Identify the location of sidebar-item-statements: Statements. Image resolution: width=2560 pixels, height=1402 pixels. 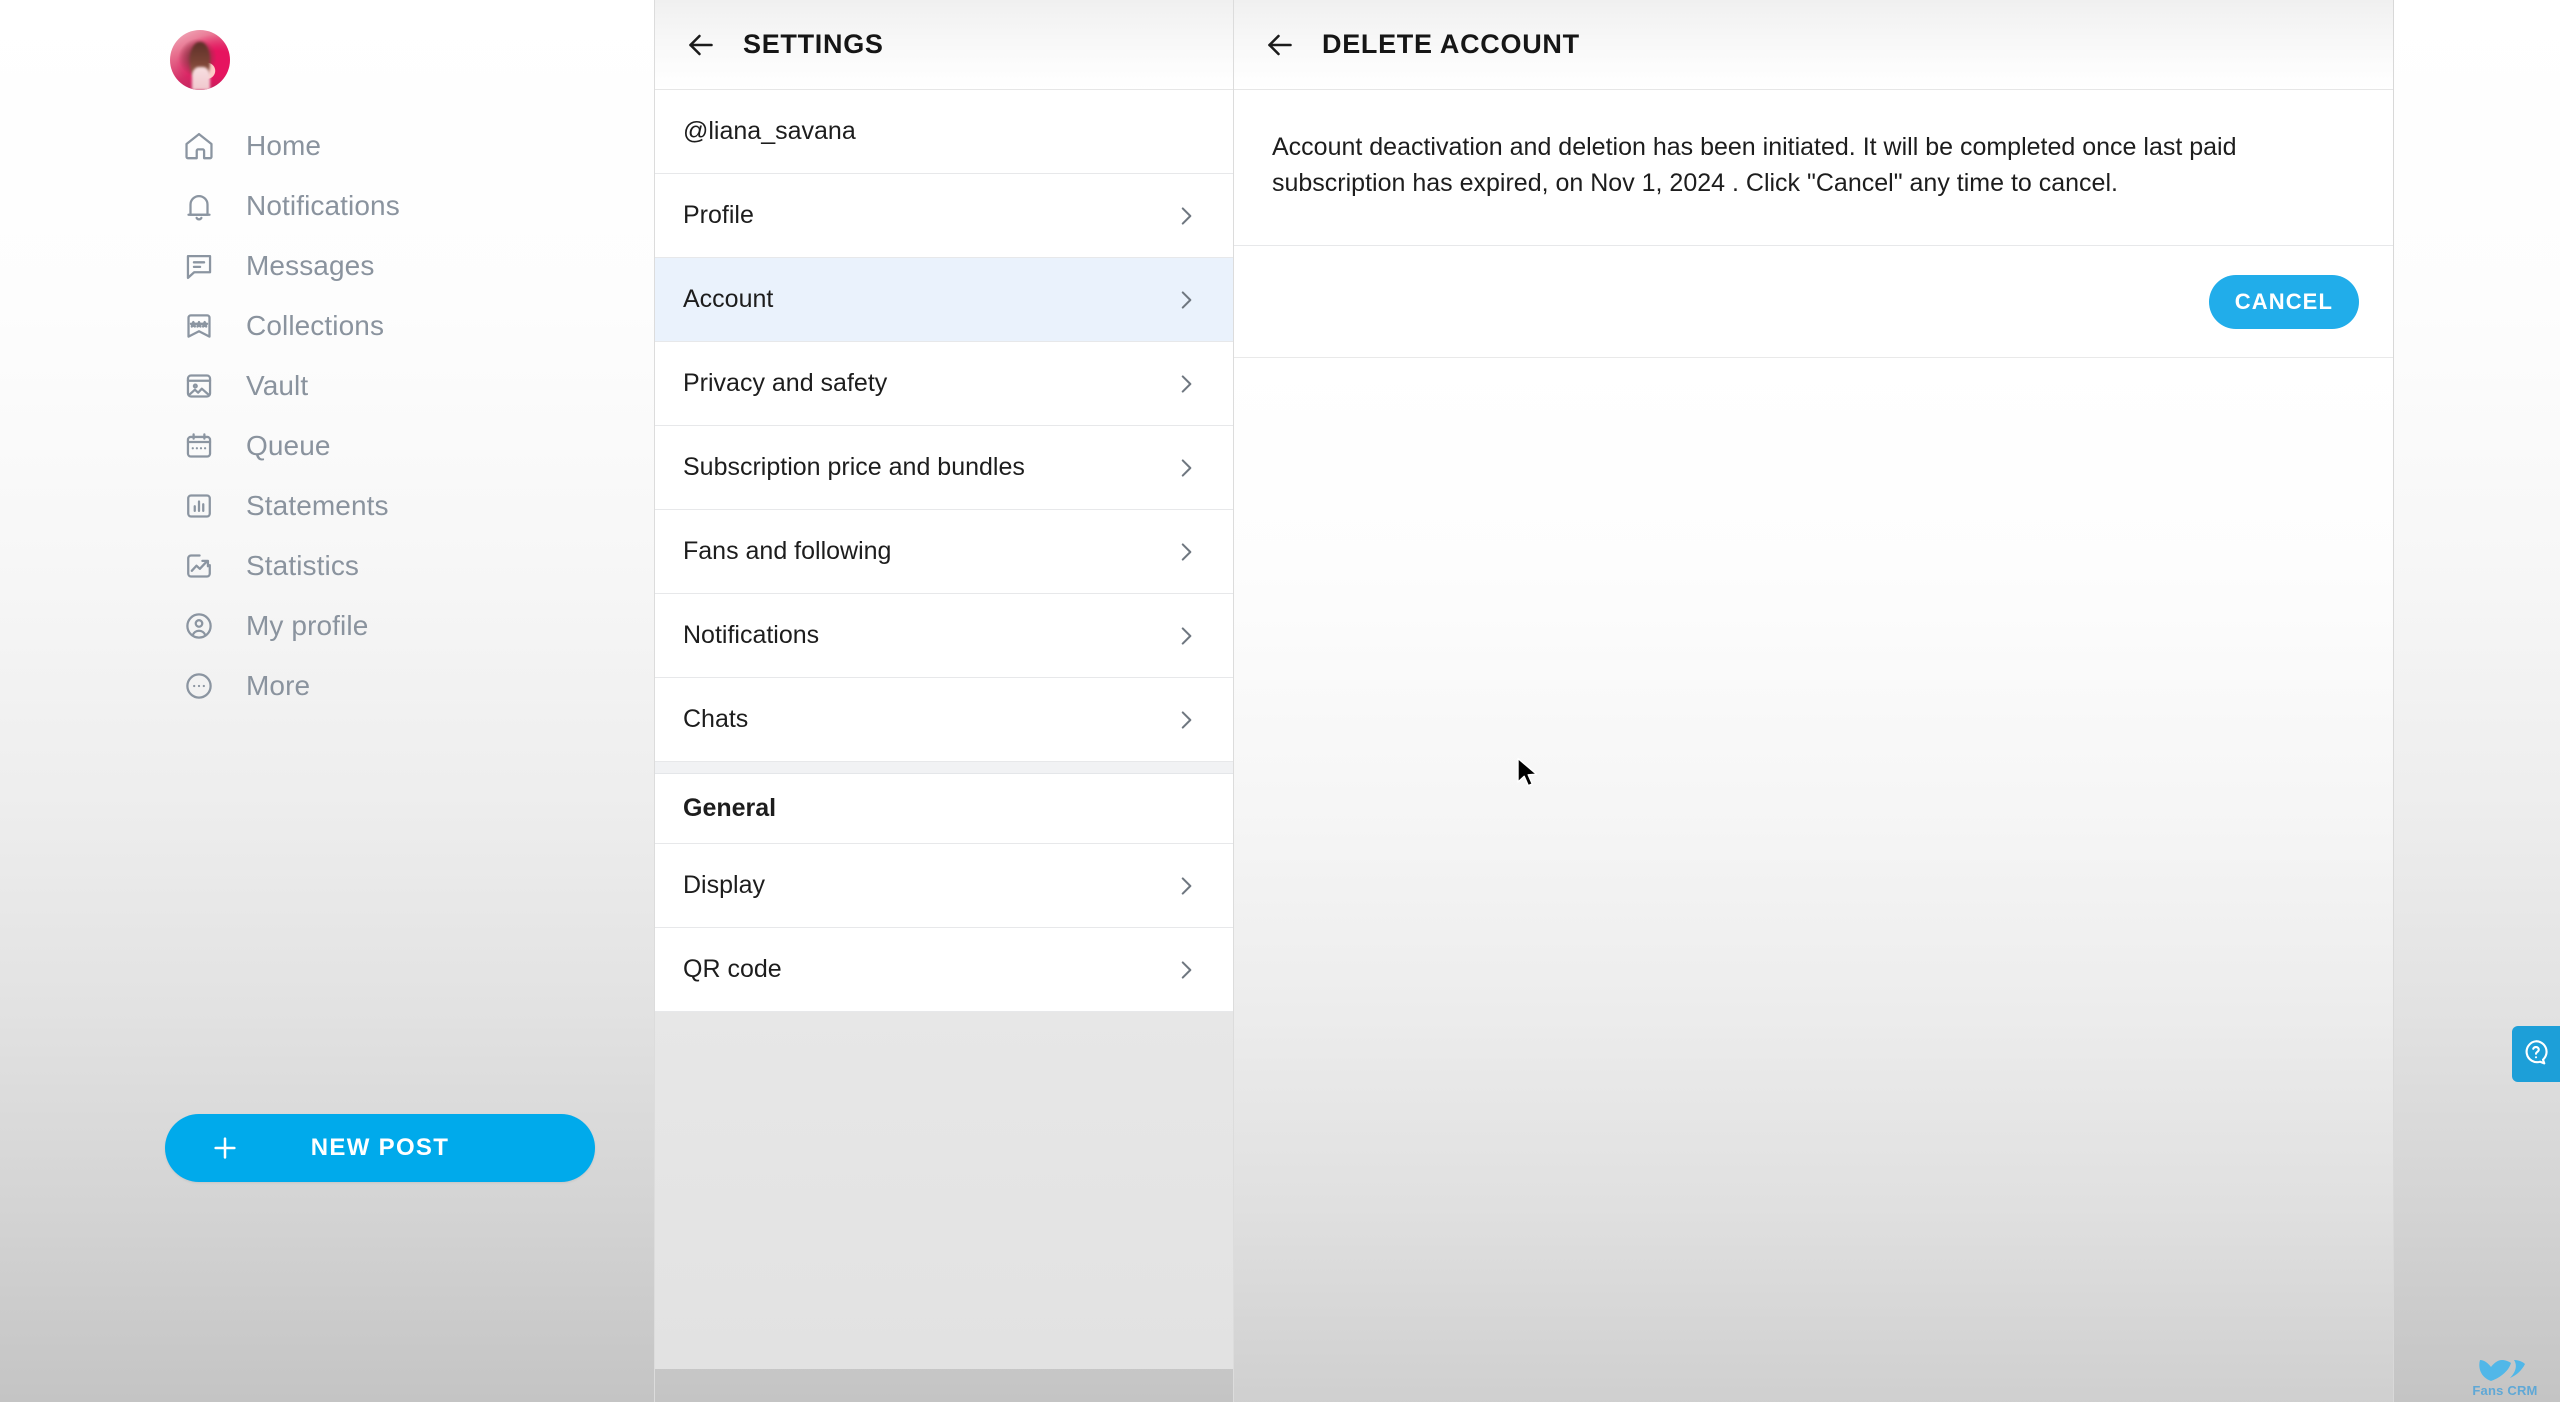
(327, 506).